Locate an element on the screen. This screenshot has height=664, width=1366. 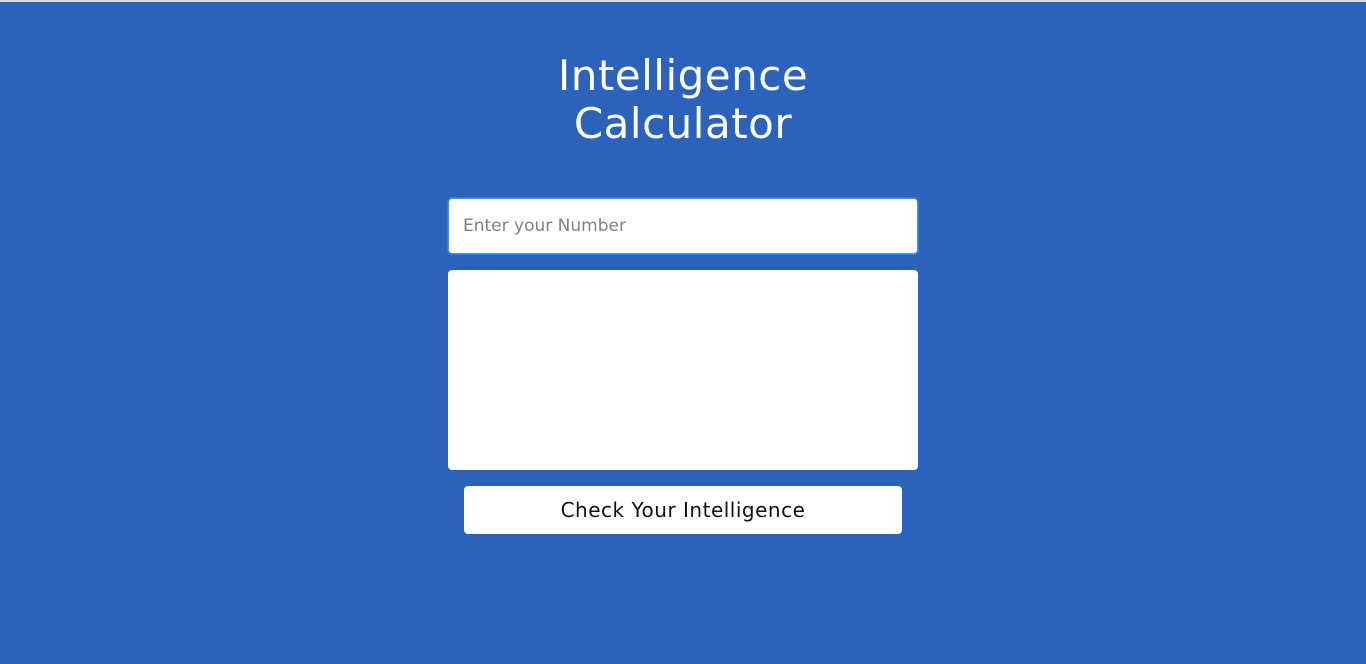
page-title-line1: Intelligence is located at coordinates (683, 75).